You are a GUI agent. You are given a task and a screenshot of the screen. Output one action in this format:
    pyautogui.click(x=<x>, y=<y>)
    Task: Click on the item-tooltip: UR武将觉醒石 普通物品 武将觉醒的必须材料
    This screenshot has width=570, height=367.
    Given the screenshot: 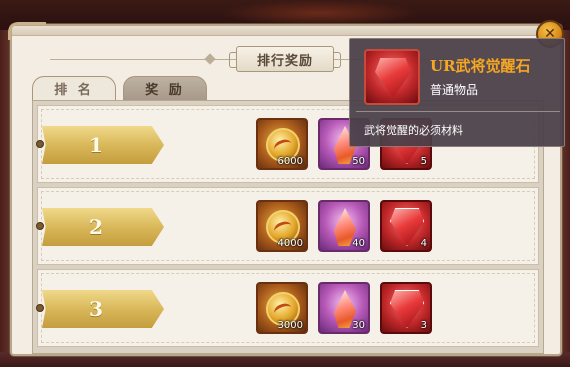 What is the action you would take?
    pyautogui.click(x=457, y=92)
    